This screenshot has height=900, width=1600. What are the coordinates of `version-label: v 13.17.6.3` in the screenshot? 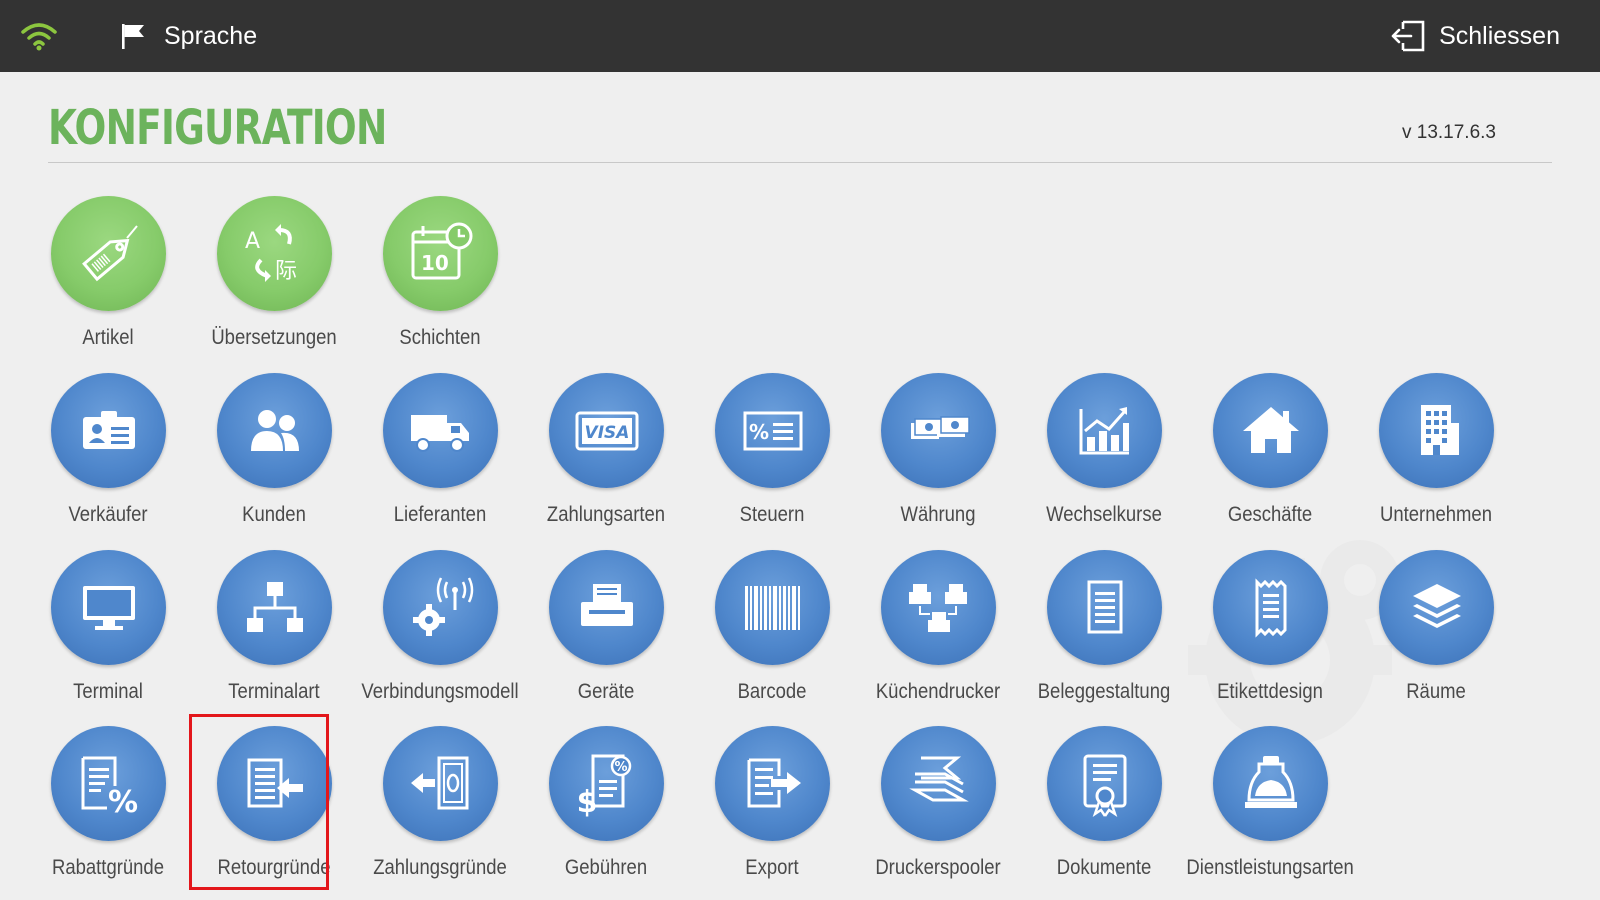 It's located at (1448, 132).